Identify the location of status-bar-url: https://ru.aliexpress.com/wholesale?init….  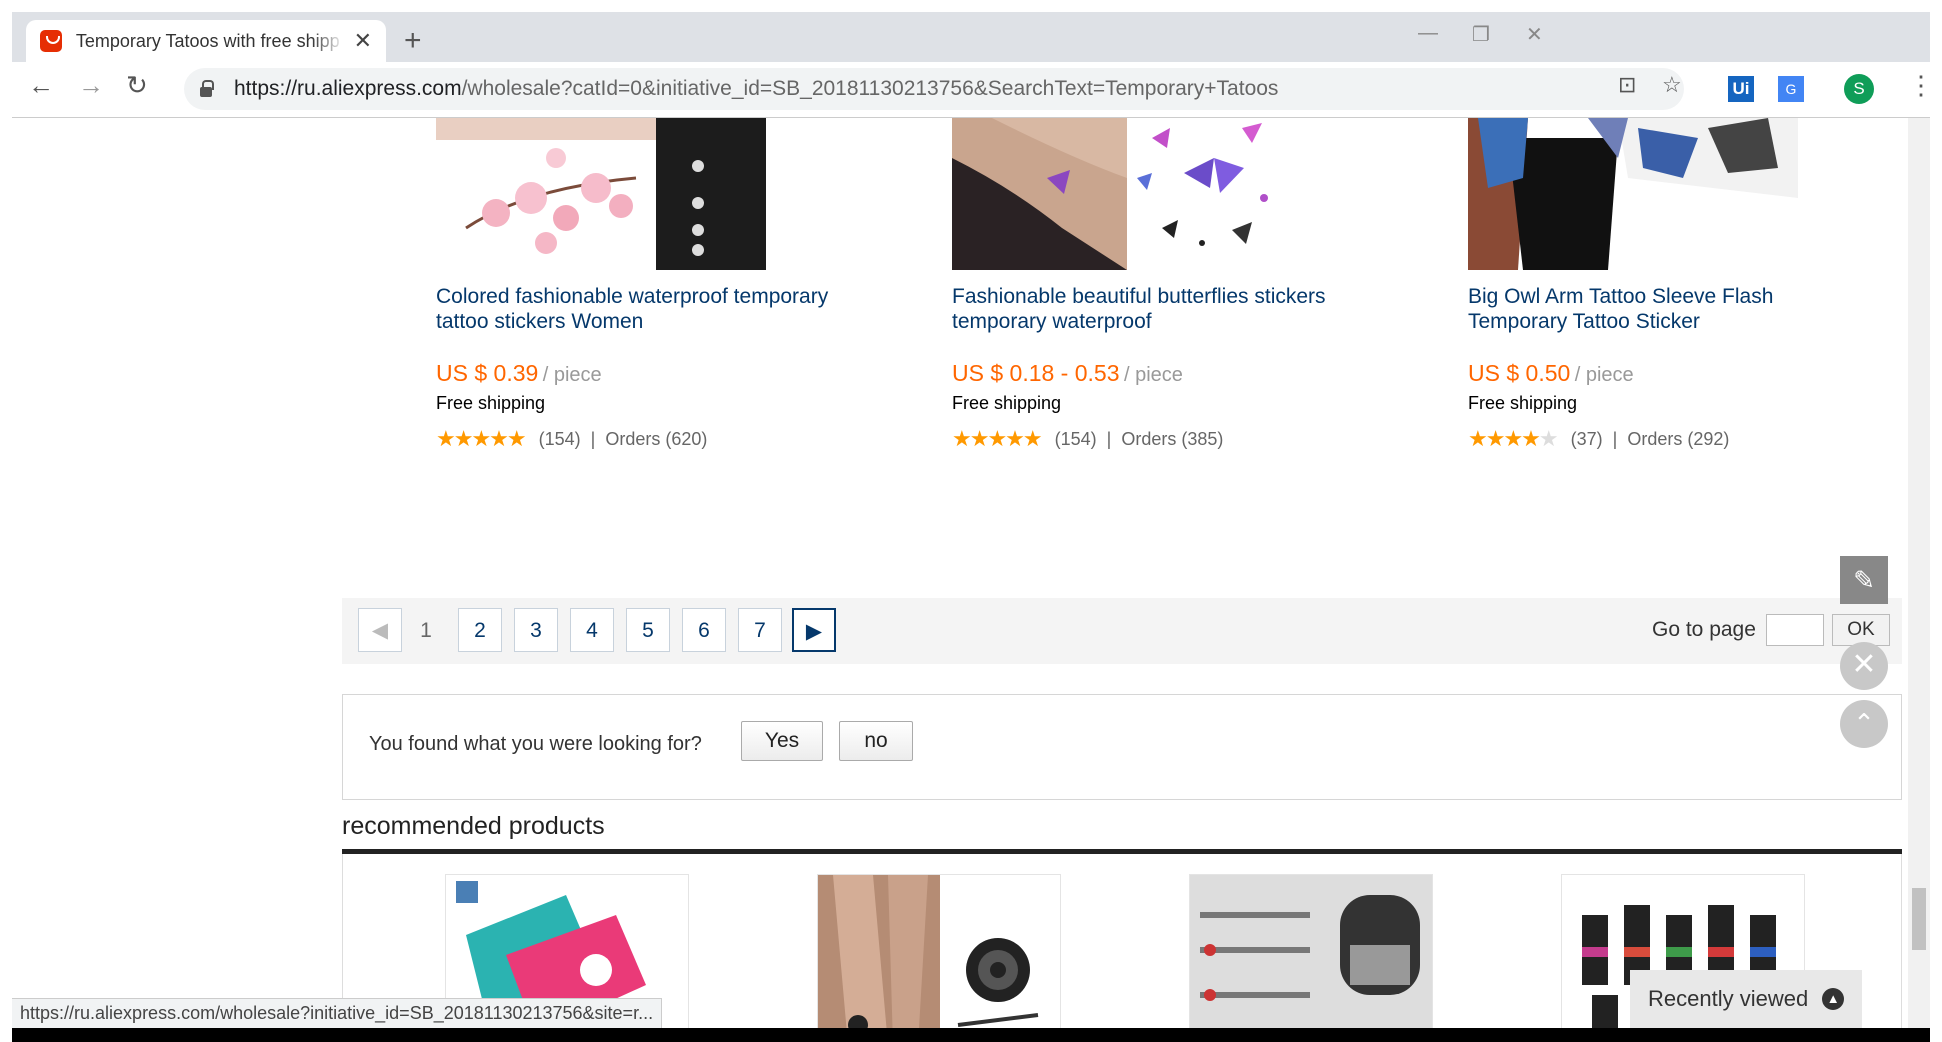
(337, 1013).